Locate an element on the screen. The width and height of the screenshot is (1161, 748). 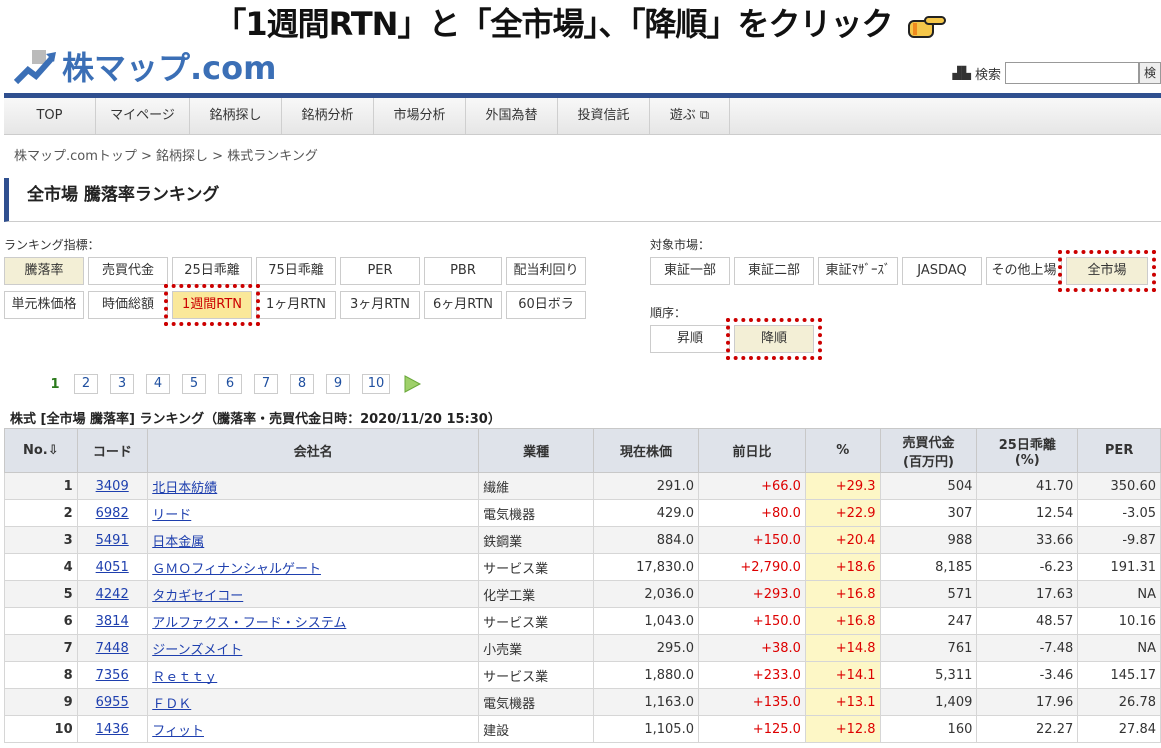
indicator-pbr: PBR is located at coordinates (463, 271).